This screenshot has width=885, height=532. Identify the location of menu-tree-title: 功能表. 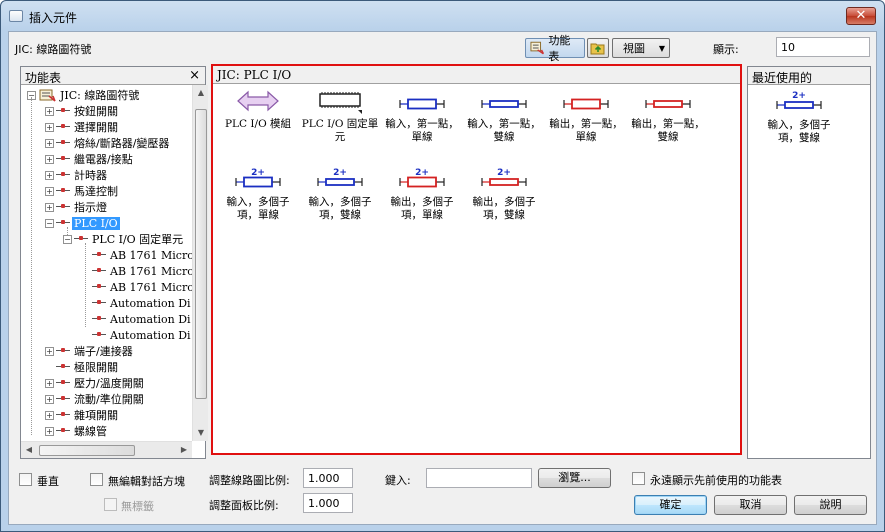
(43, 78).